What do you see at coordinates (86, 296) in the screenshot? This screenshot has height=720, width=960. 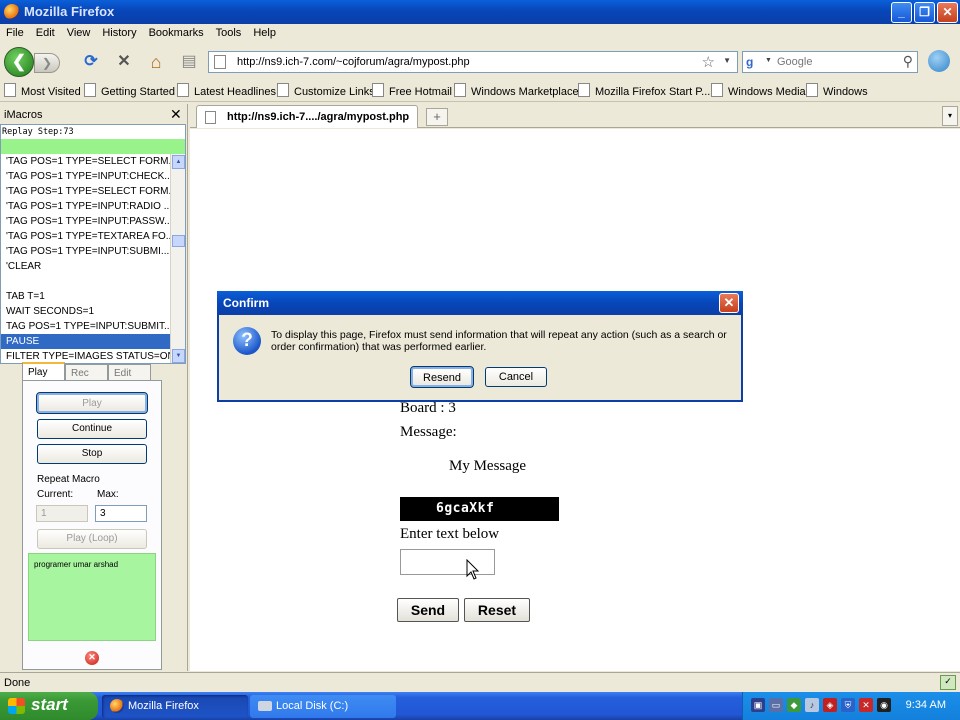 I see `macro-line: TAB T=1` at bounding box center [86, 296].